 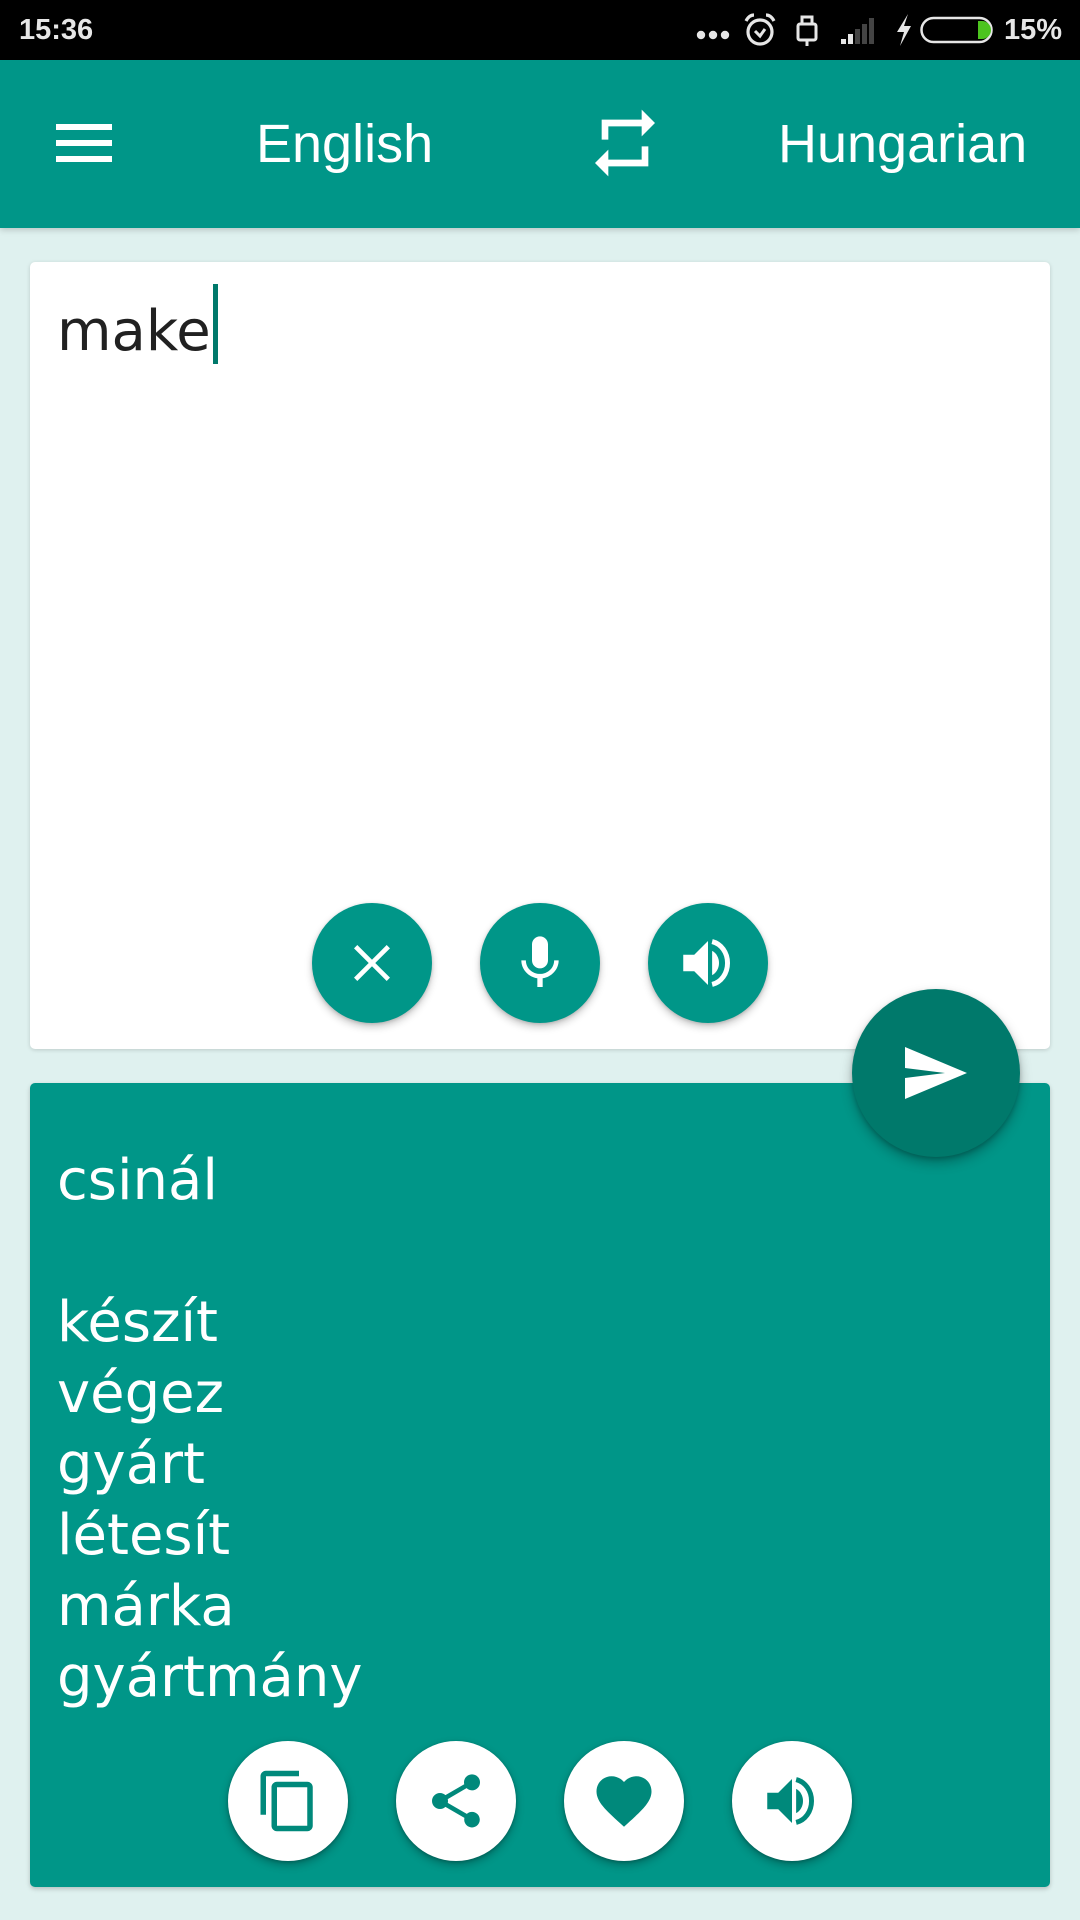 I want to click on speak-input-button, so click(x=708, y=963).